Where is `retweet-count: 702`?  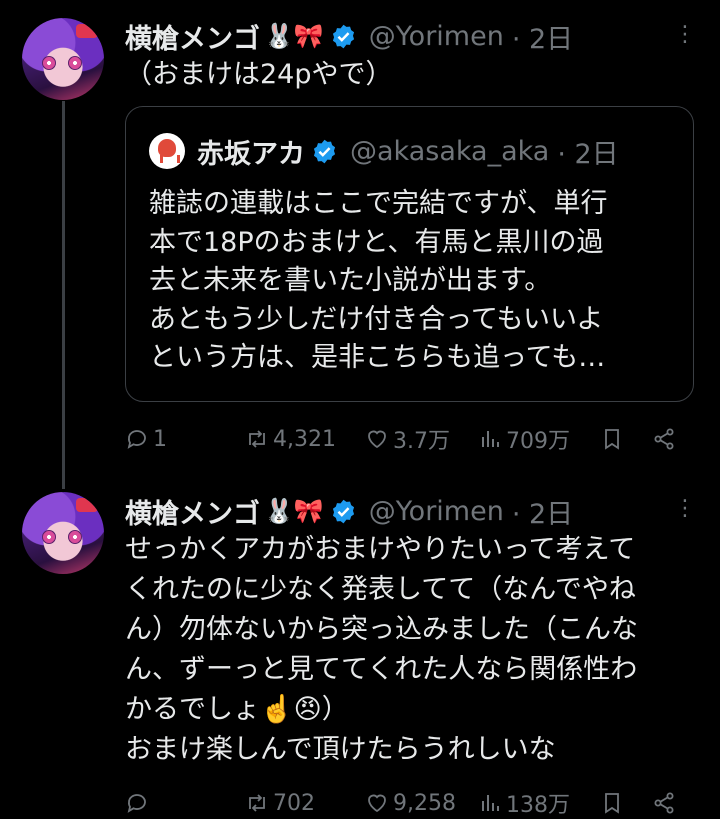 retweet-count: 702 is located at coordinates (294, 803).